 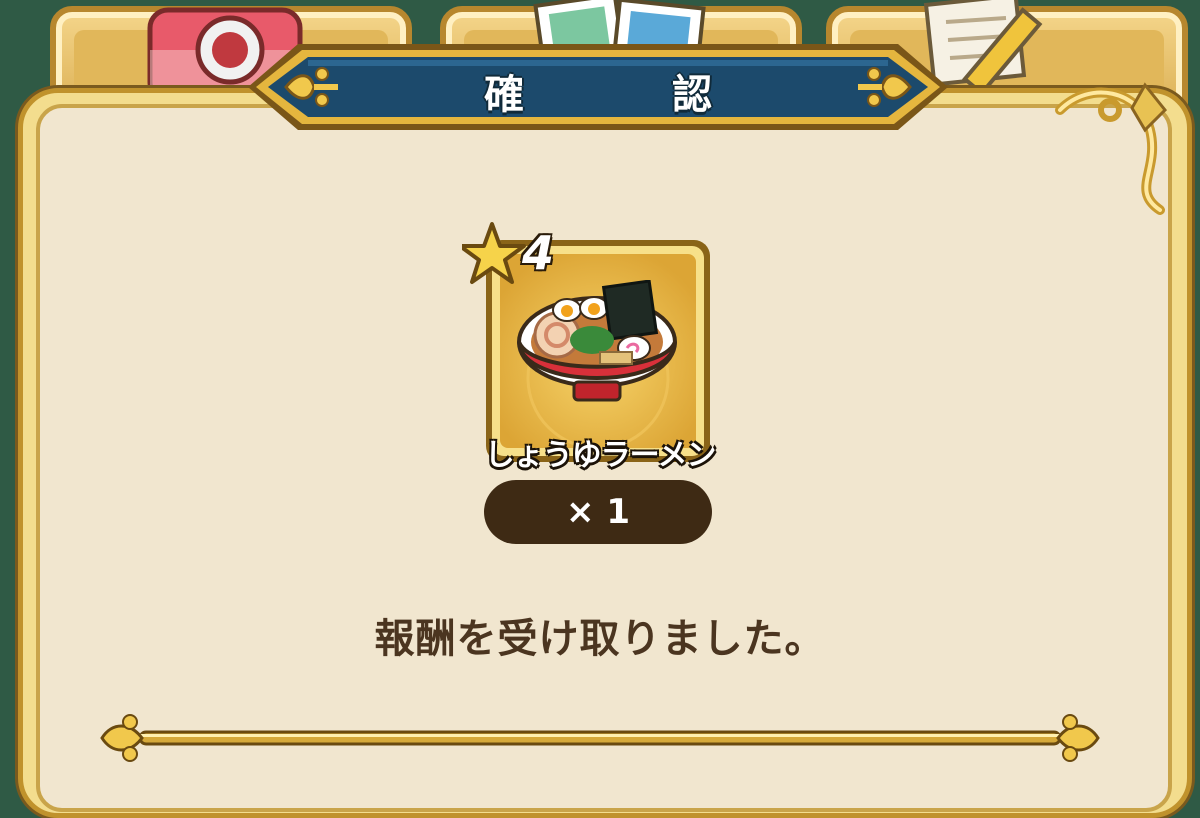 I want to click on reward-item-name: しょうゆラーメン, so click(x=600, y=455).